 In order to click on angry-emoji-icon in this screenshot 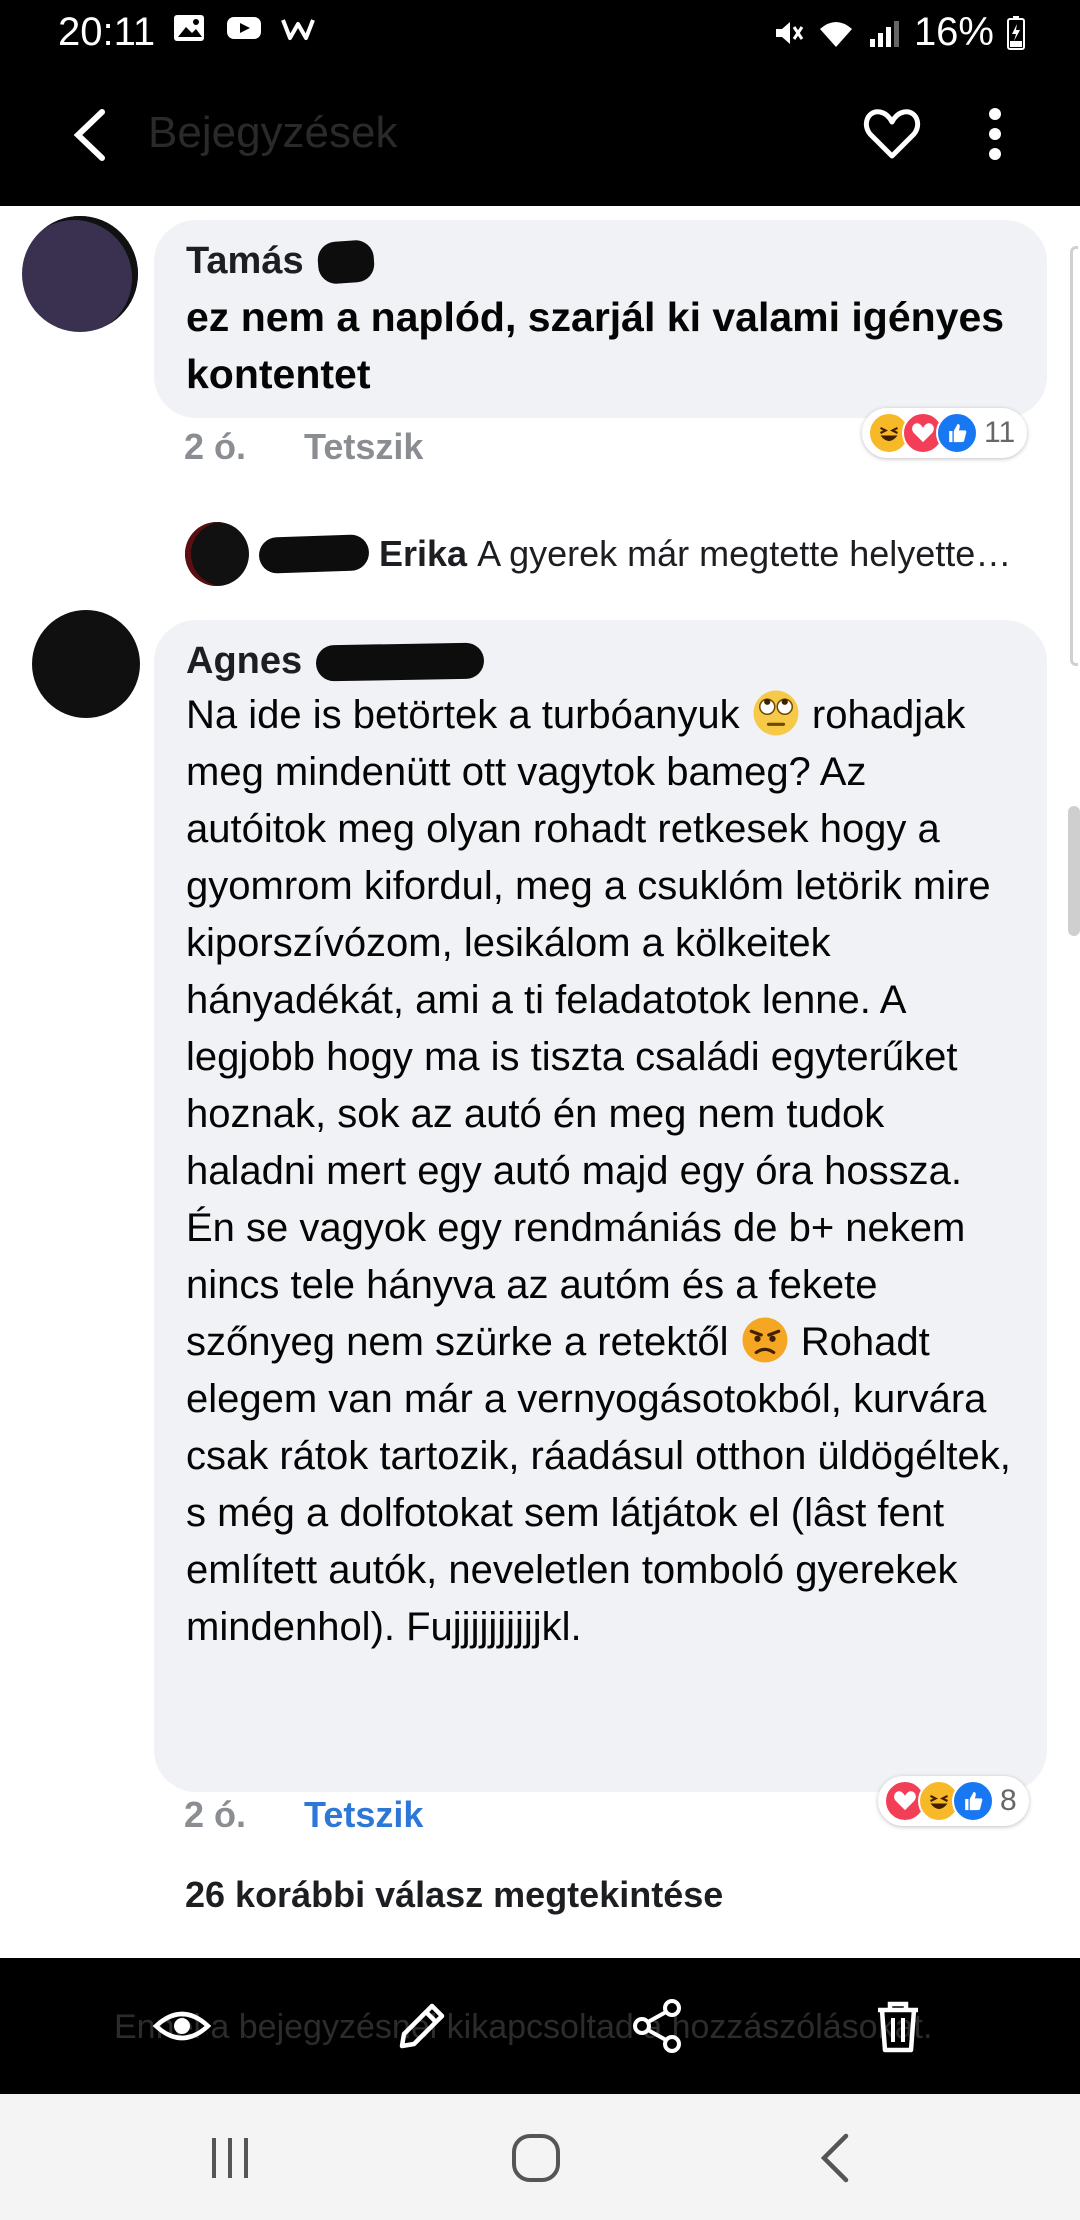, I will do `click(765, 1340)`.